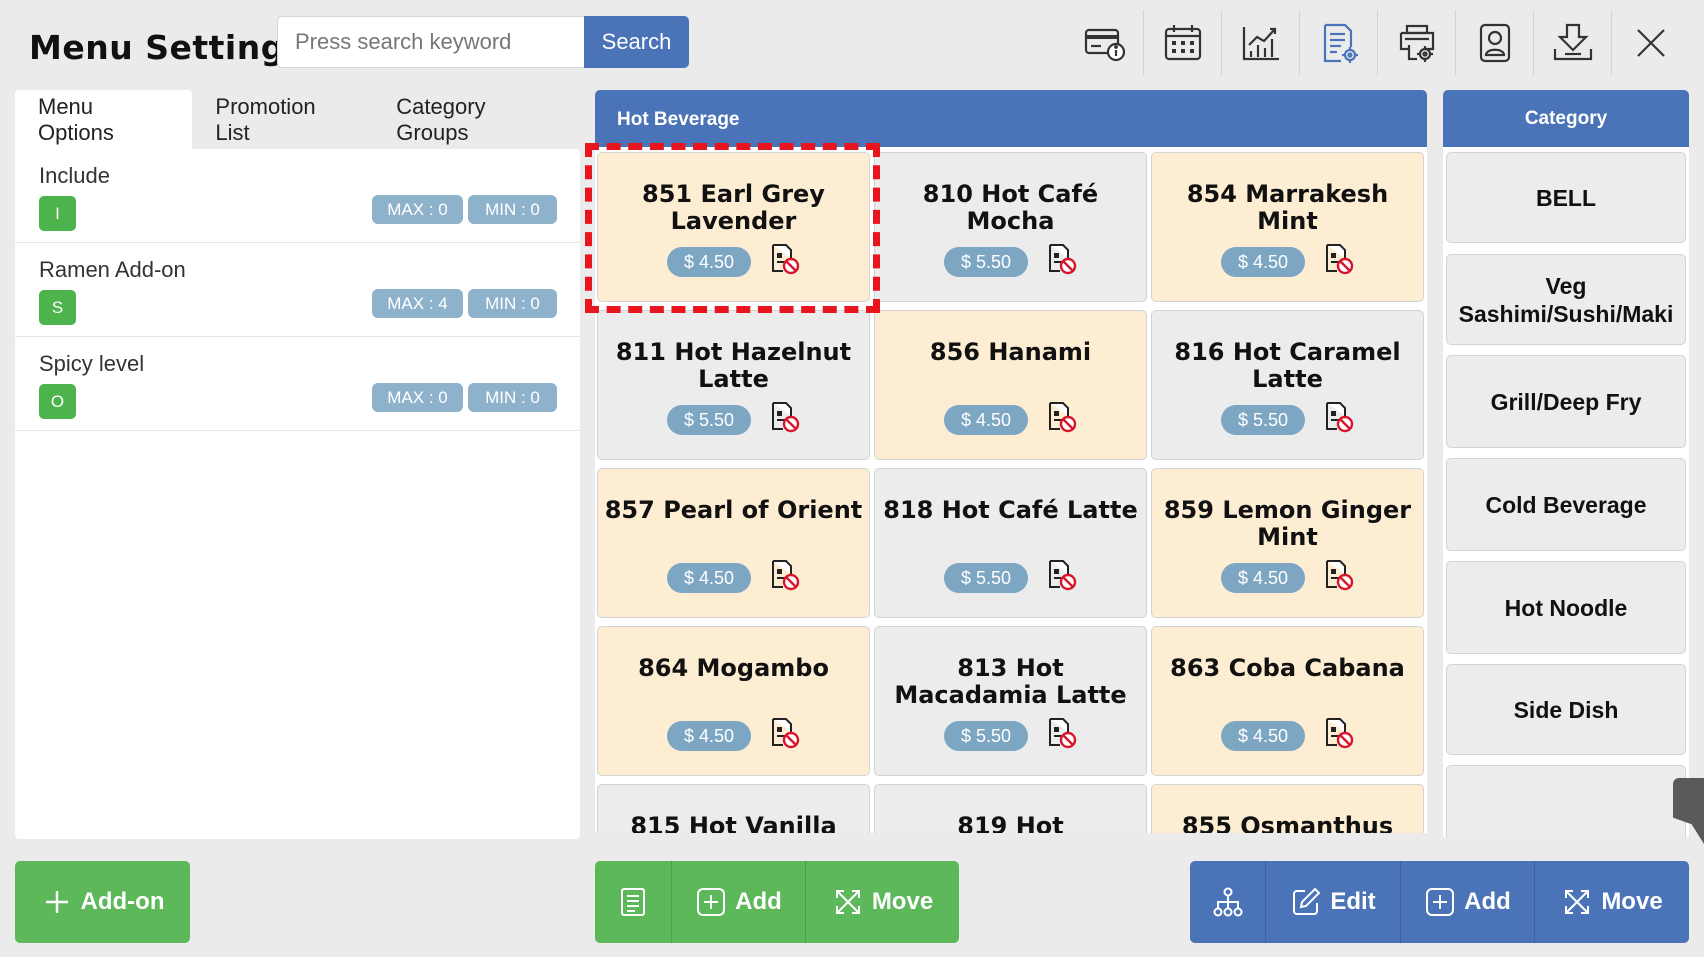 Image resolution: width=1704 pixels, height=957 pixels. What do you see at coordinates (1632, 901) in the screenshot?
I see `category-move-label: Move` at bounding box center [1632, 901].